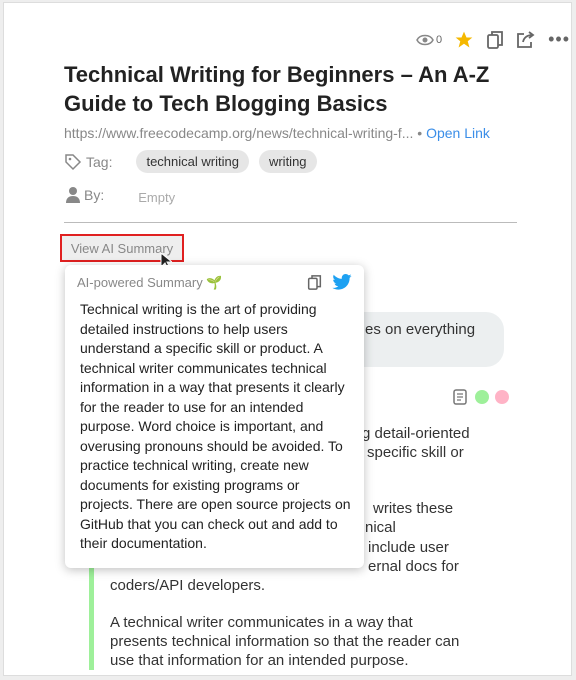  I want to click on twitter-icon, so click(342, 282).